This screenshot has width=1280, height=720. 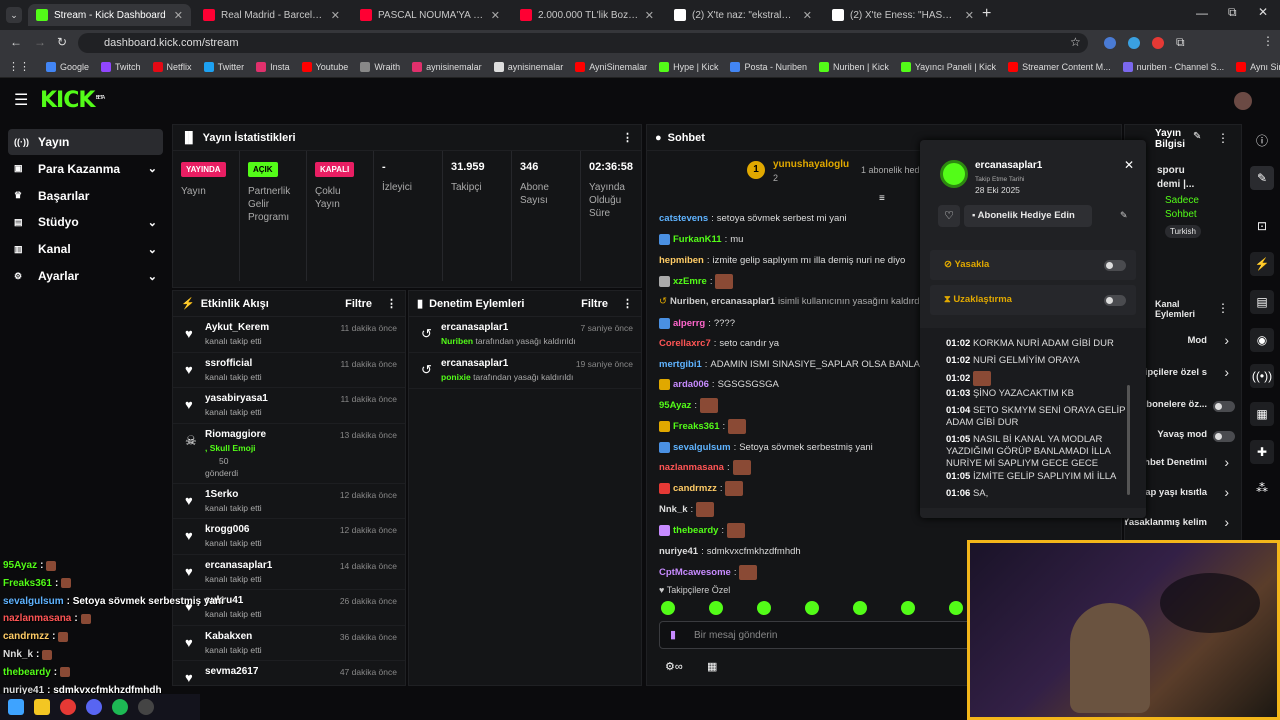 I want to click on chat-message: FurkanK11: mu, so click(x=701, y=239).